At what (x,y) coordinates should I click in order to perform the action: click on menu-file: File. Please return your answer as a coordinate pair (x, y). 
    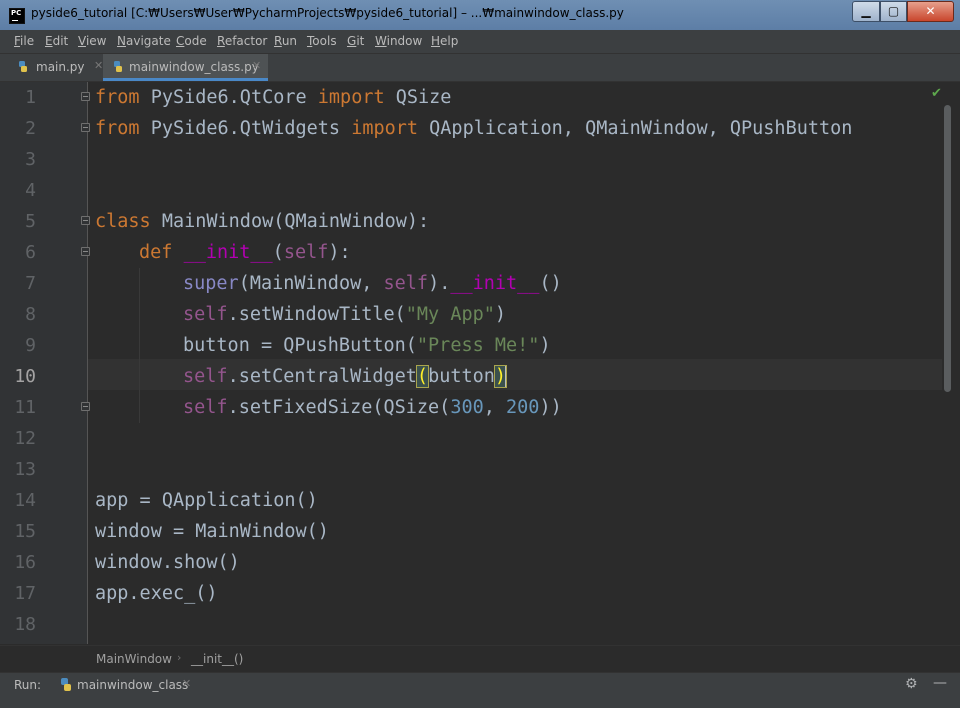
    Looking at the image, I should click on (24, 41).